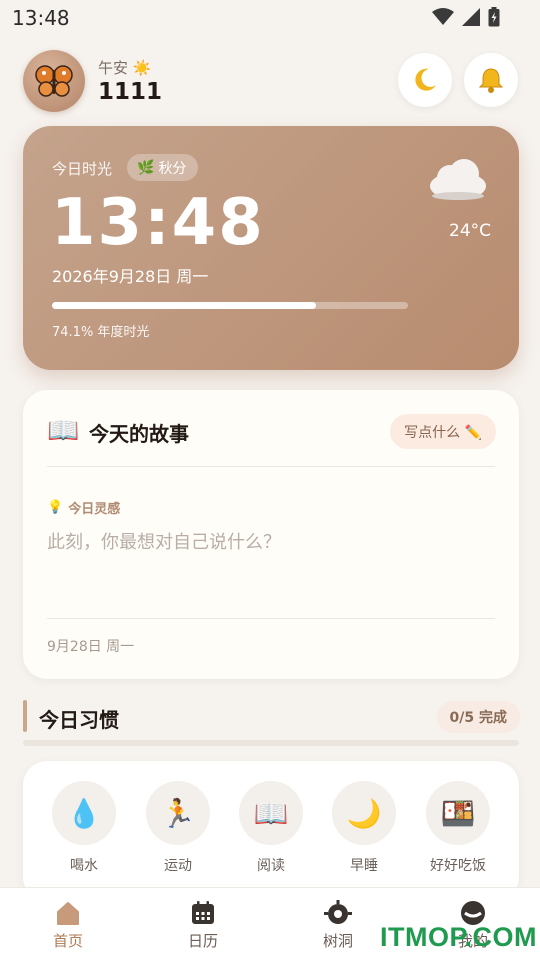  Describe the element at coordinates (443, 16) in the screenshot. I see `wifi-icon` at that location.